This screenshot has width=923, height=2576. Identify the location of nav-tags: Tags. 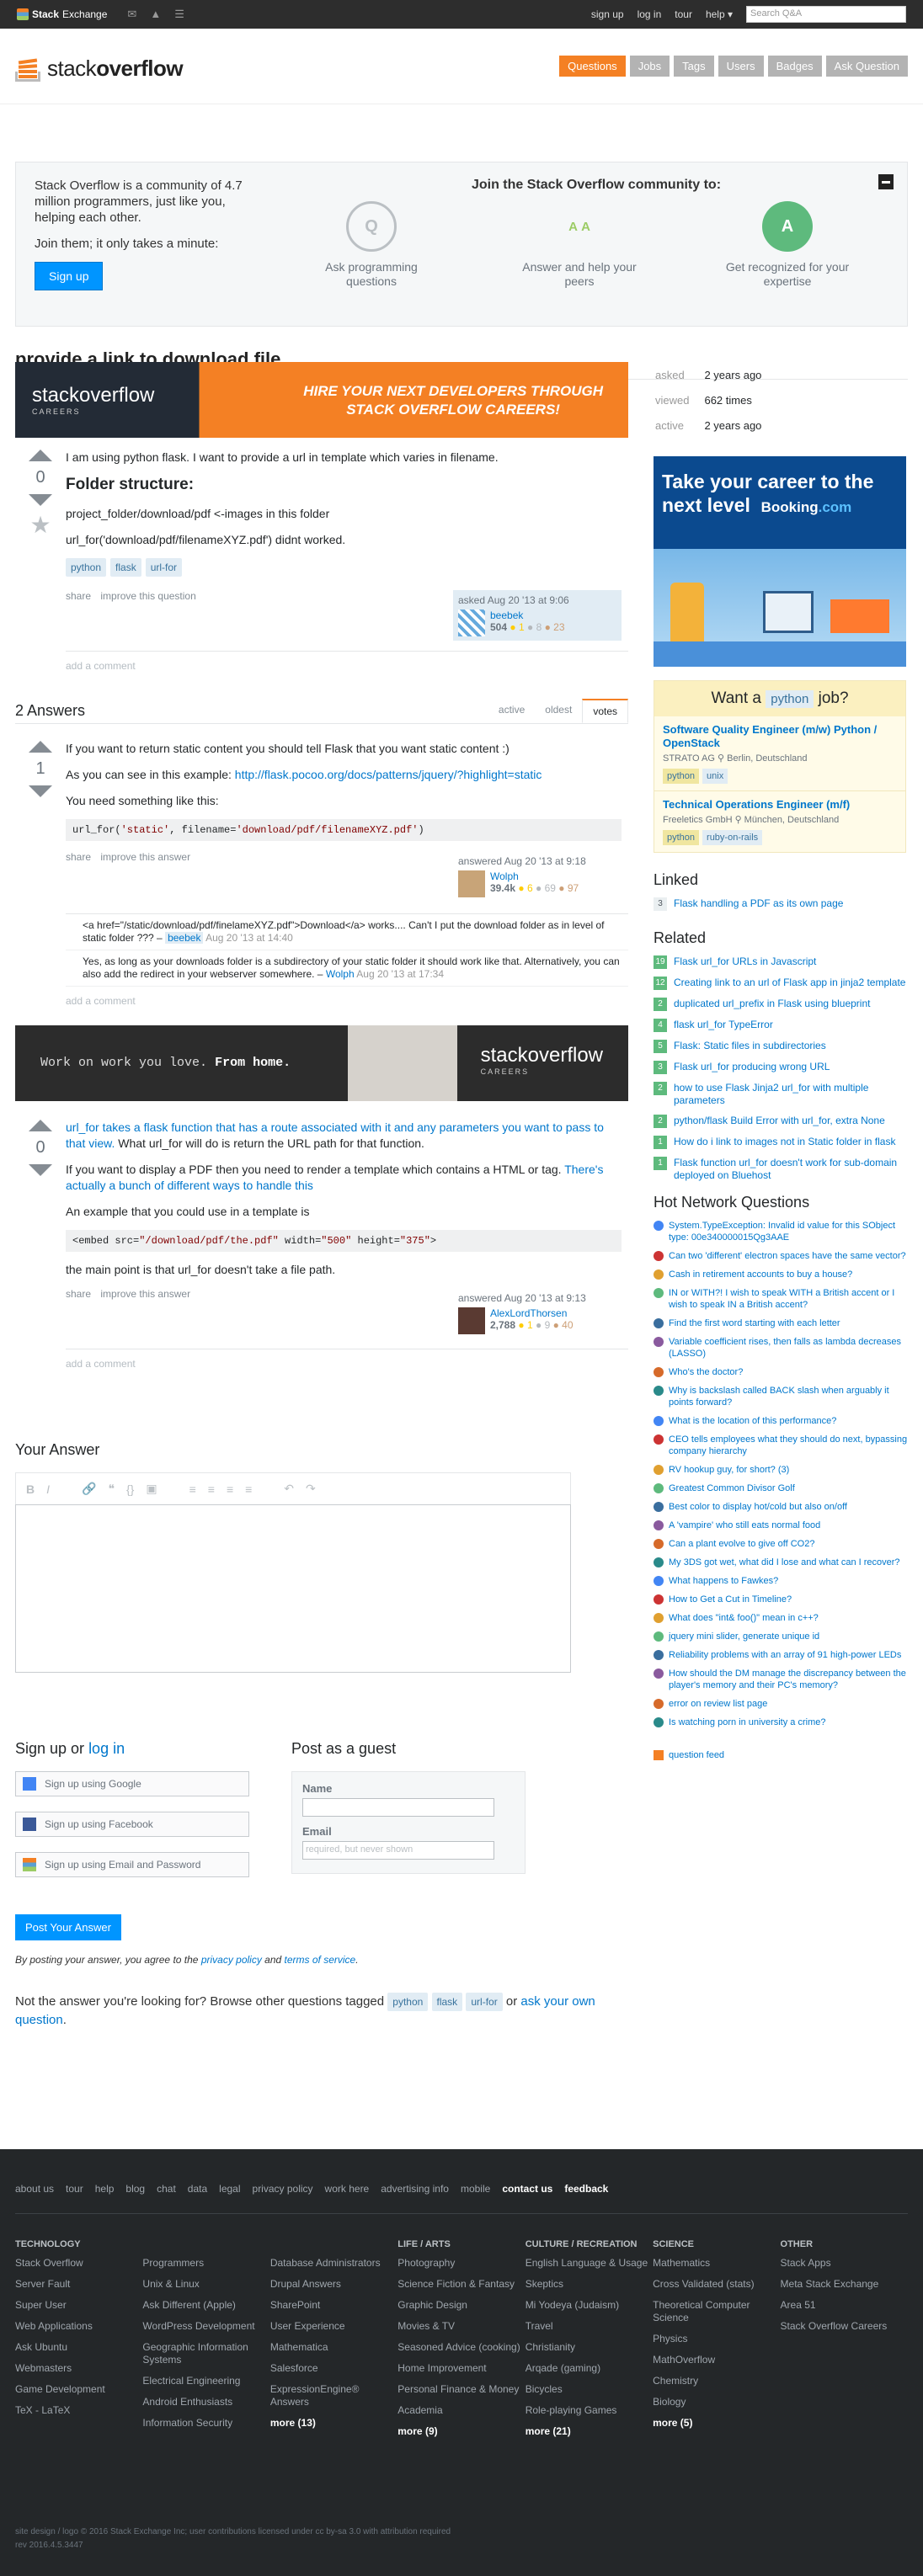
(694, 66).